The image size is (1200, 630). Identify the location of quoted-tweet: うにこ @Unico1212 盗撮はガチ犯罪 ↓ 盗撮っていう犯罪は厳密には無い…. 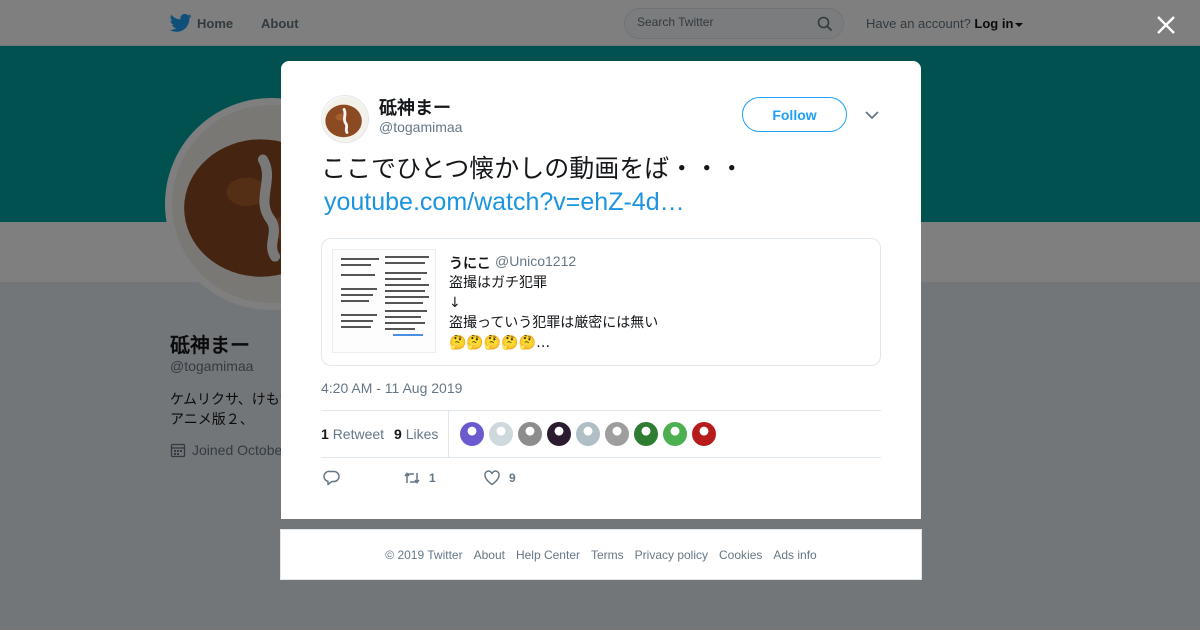
(601, 302).